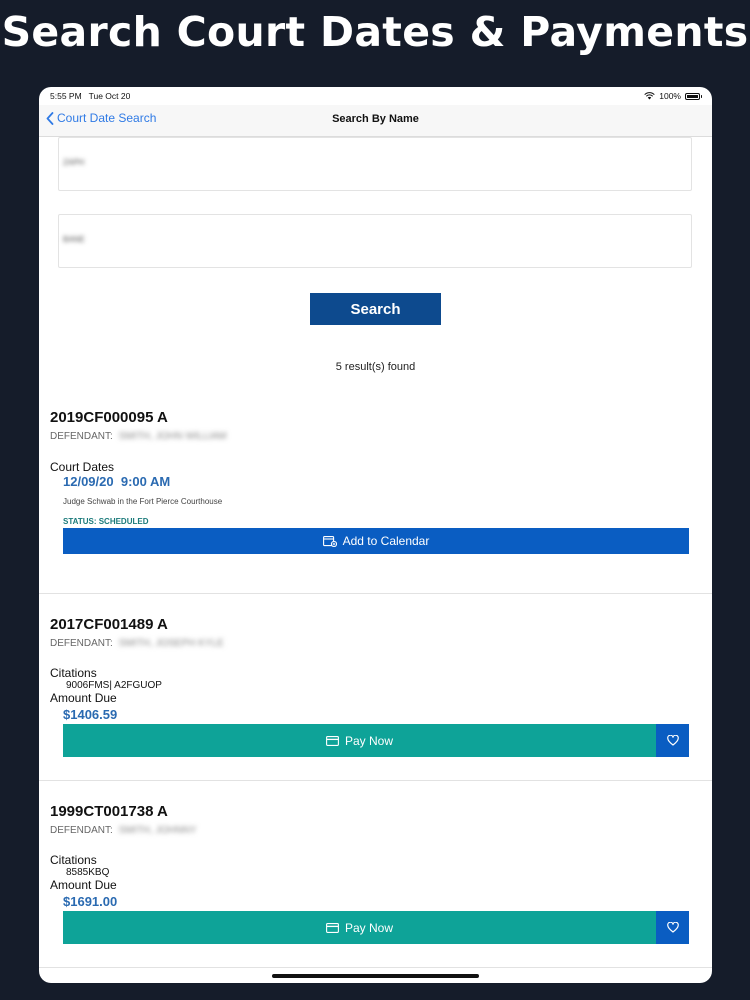 The width and height of the screenshot is (750, 1000). Describe the element at coordinates (88, 481) in the screenshot. I see `court-date-day: 12/09/20` at that location.